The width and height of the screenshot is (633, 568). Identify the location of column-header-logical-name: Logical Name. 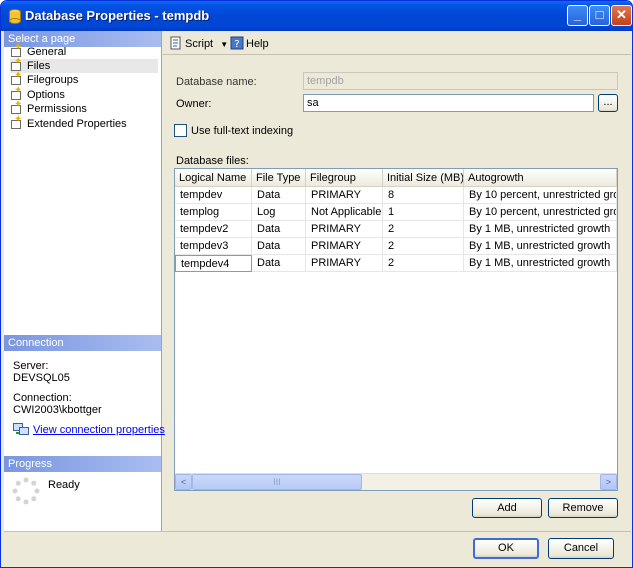
(213, 178).